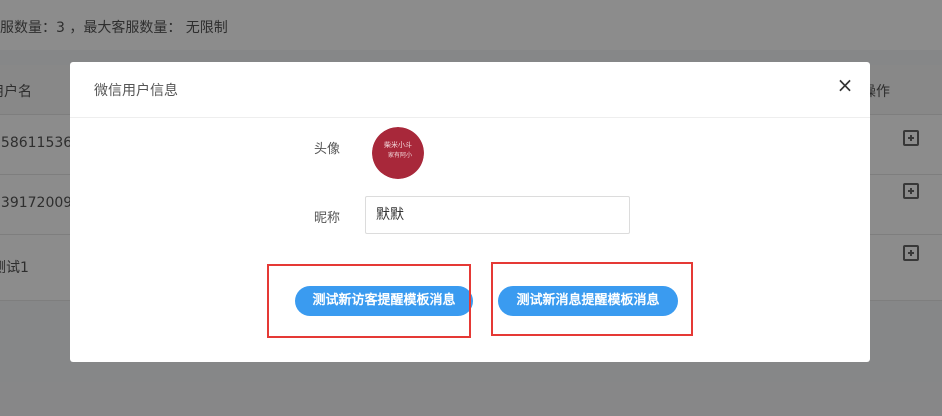  I want to click on dialog-header: 微信用户信息 ×, so click(470, 90).